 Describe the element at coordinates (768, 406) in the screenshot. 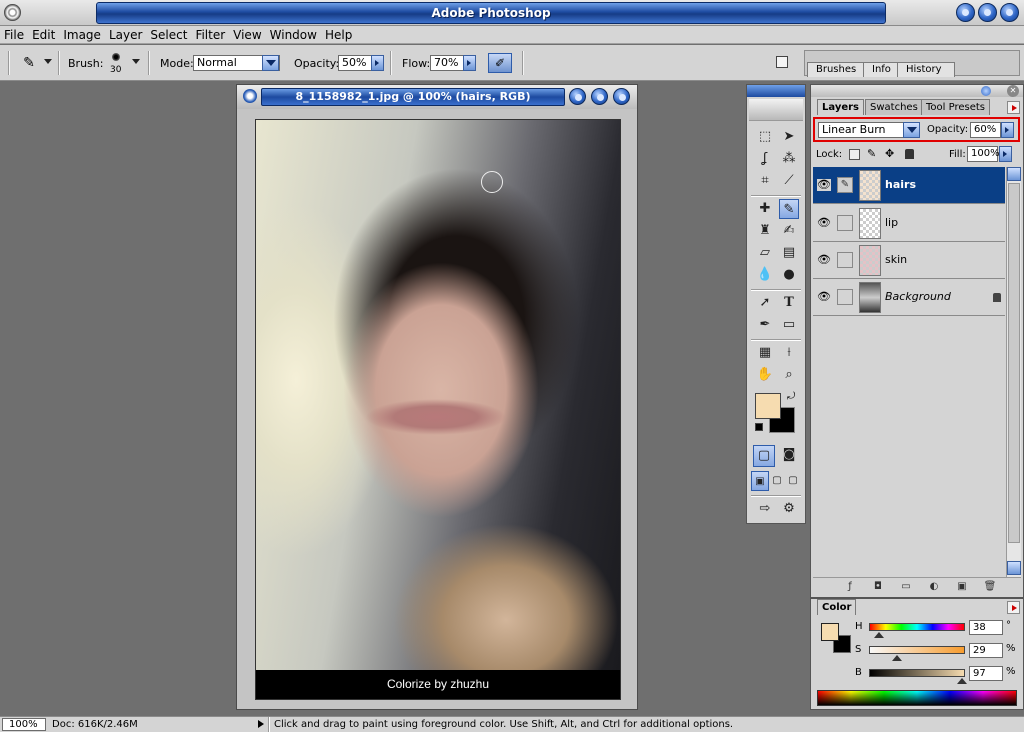

I see `foreground-color-swatch` at that location.